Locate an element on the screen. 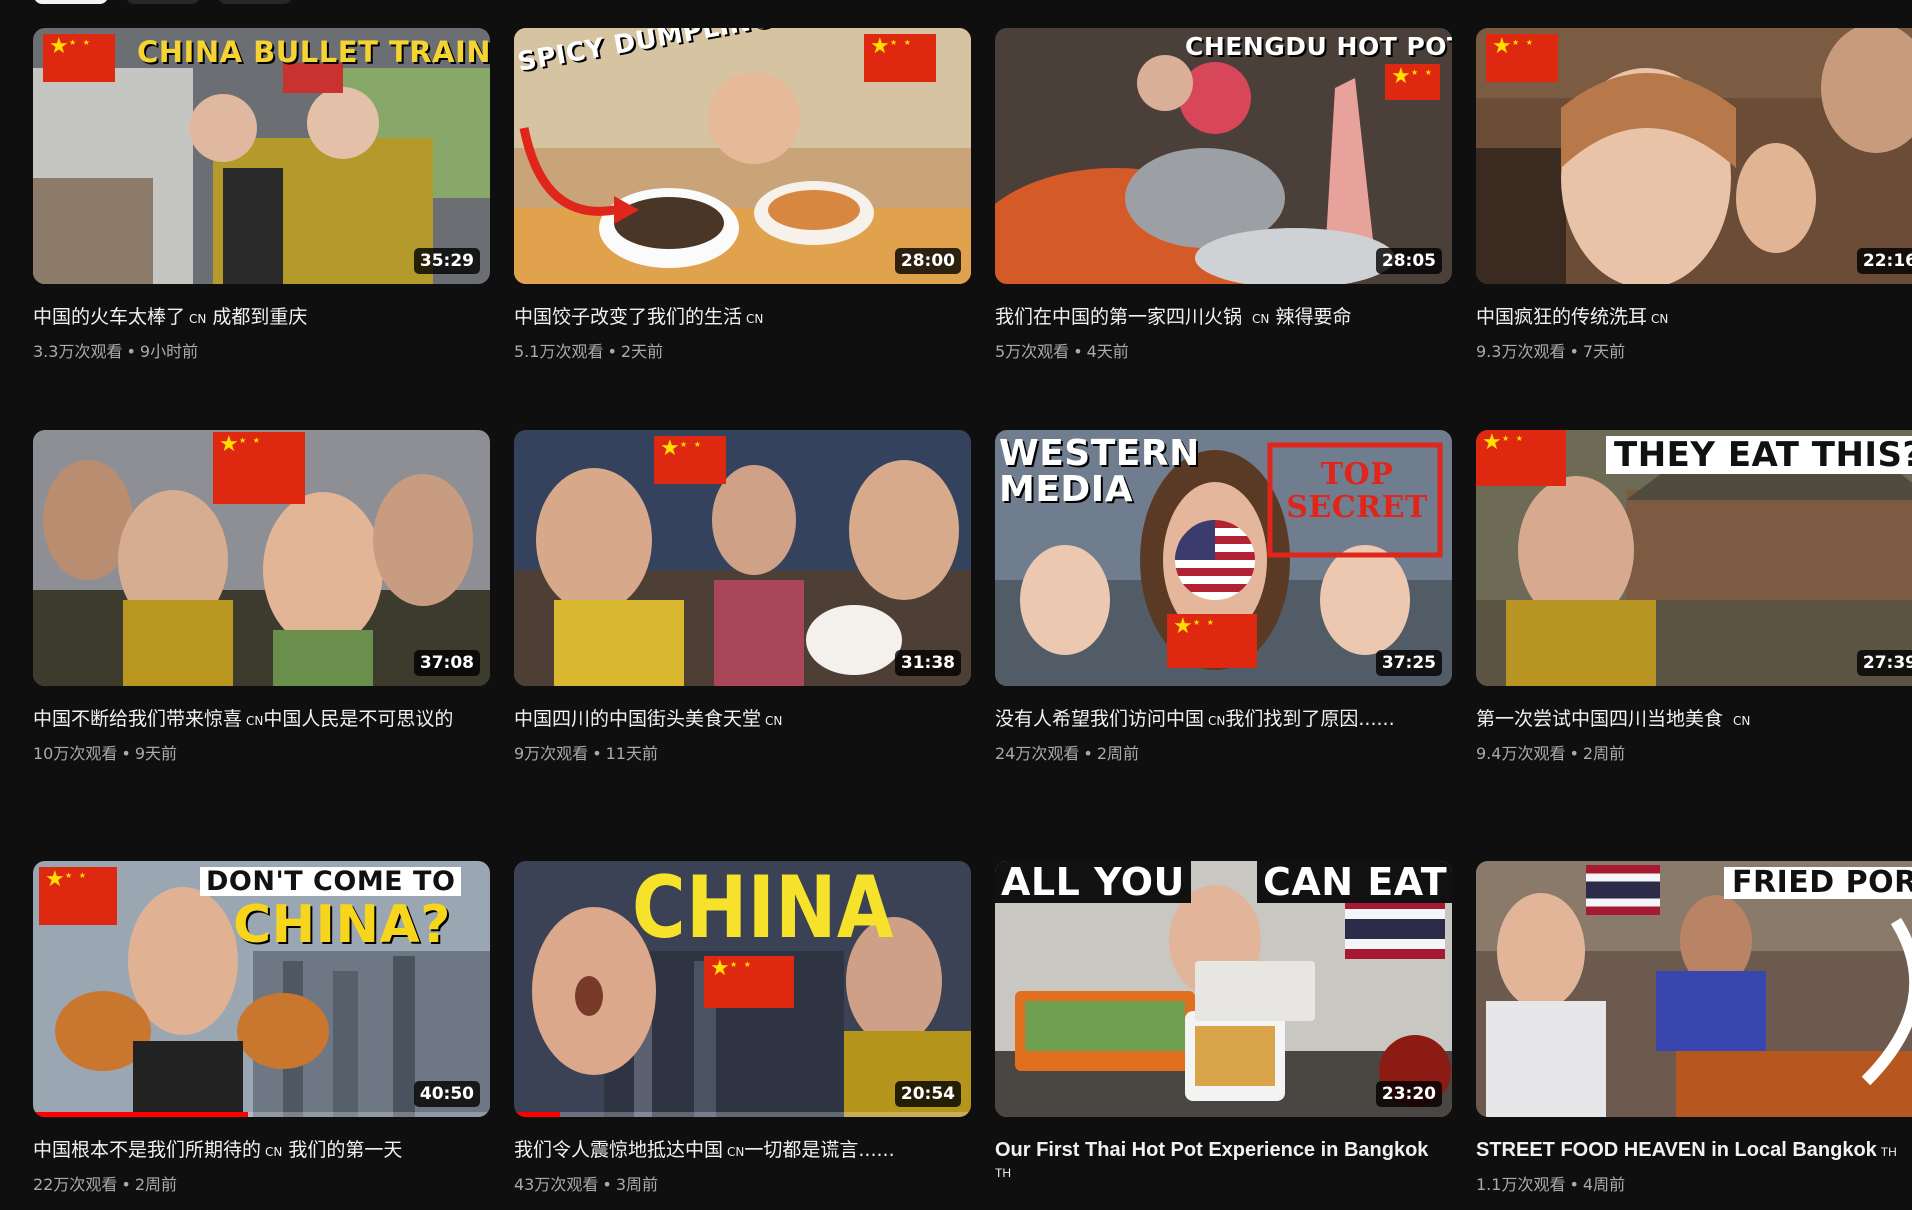 Image resolution: width=1912 pixels, height=1210 pixels. video-duration: 22:16 is located at coordinates (1884, 261).